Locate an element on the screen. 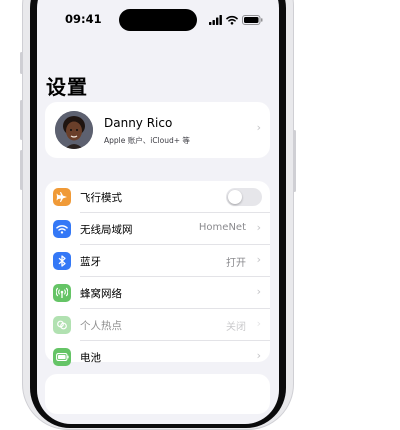 The height and width of the screenshot is (430, 400). status-icons is located at coordinates (236, 20).